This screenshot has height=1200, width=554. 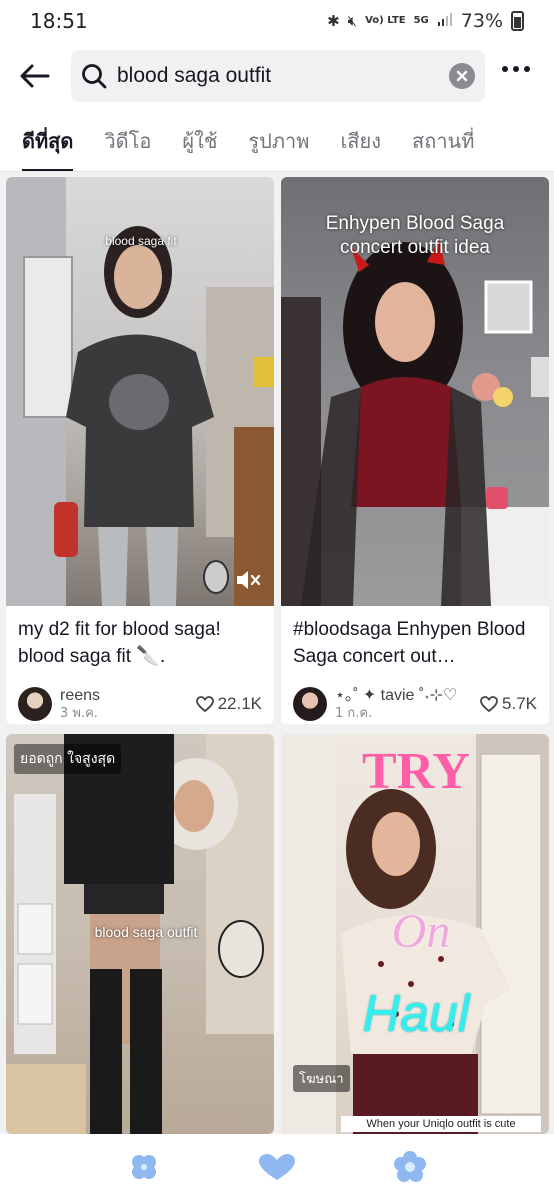 I want to click on status-icons: ✱ 🔇︎ Vo) LTE 5G 73%, so click(x=425, y=21).